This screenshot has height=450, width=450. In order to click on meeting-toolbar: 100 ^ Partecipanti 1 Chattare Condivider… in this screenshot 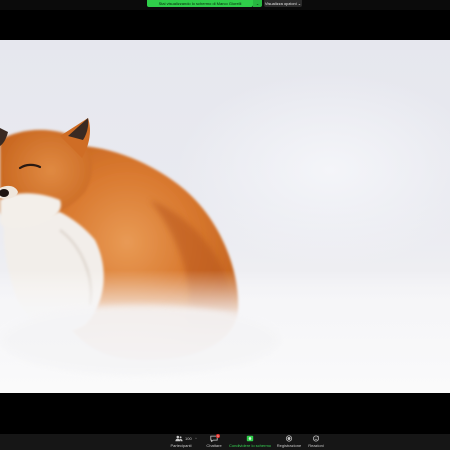, I will do `click(225, 442)`.